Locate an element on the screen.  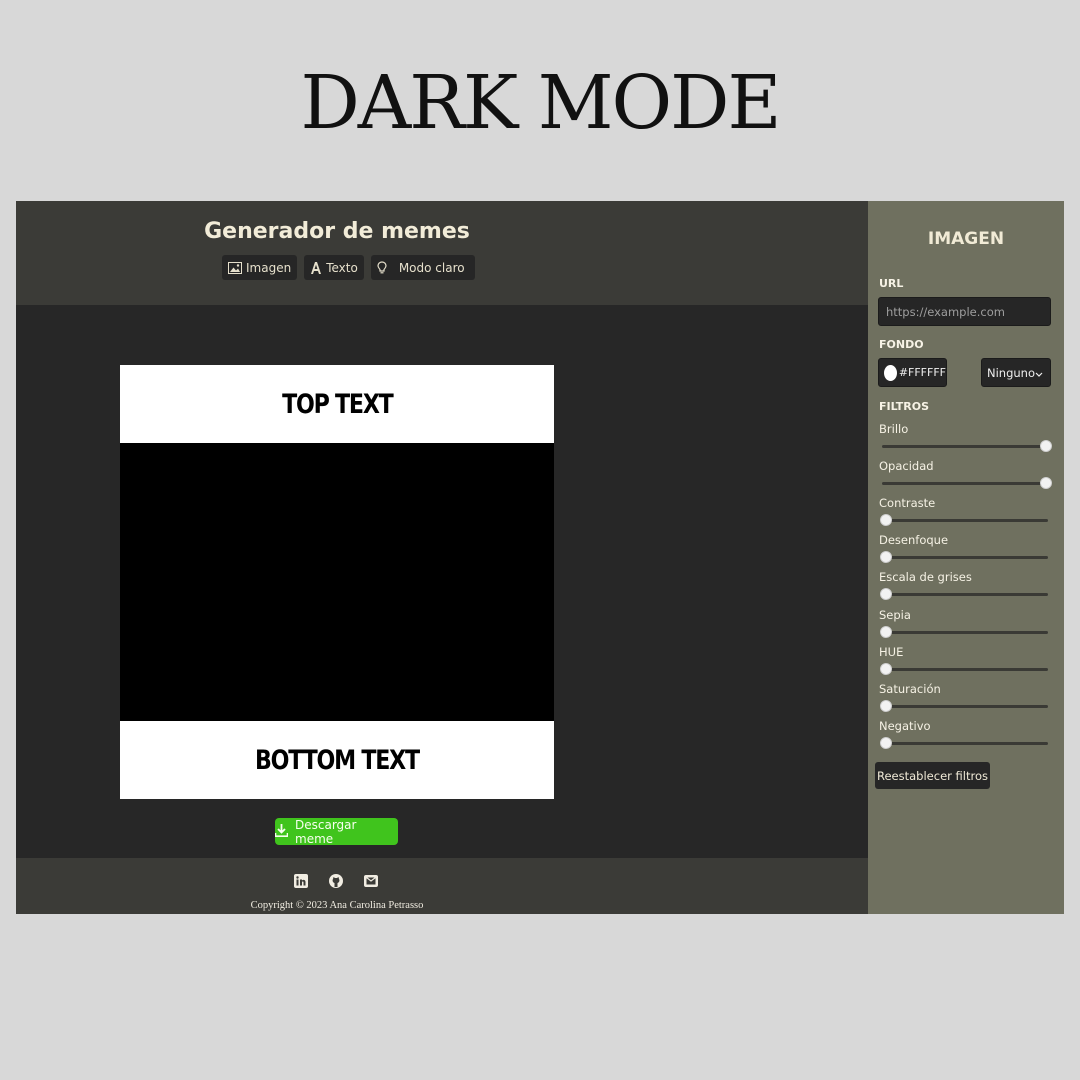
nav-text-button: Texto is located at coordinates (334, 267).